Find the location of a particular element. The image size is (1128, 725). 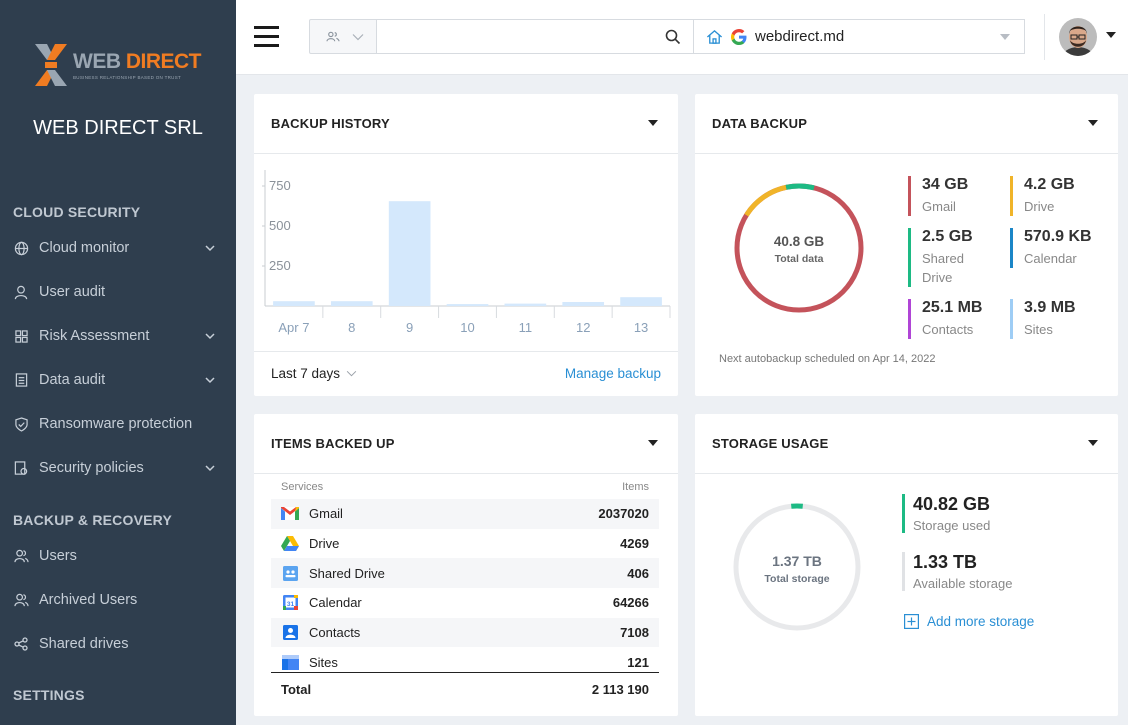

legend-value: 34 GB is located at coordinates (945, 184).